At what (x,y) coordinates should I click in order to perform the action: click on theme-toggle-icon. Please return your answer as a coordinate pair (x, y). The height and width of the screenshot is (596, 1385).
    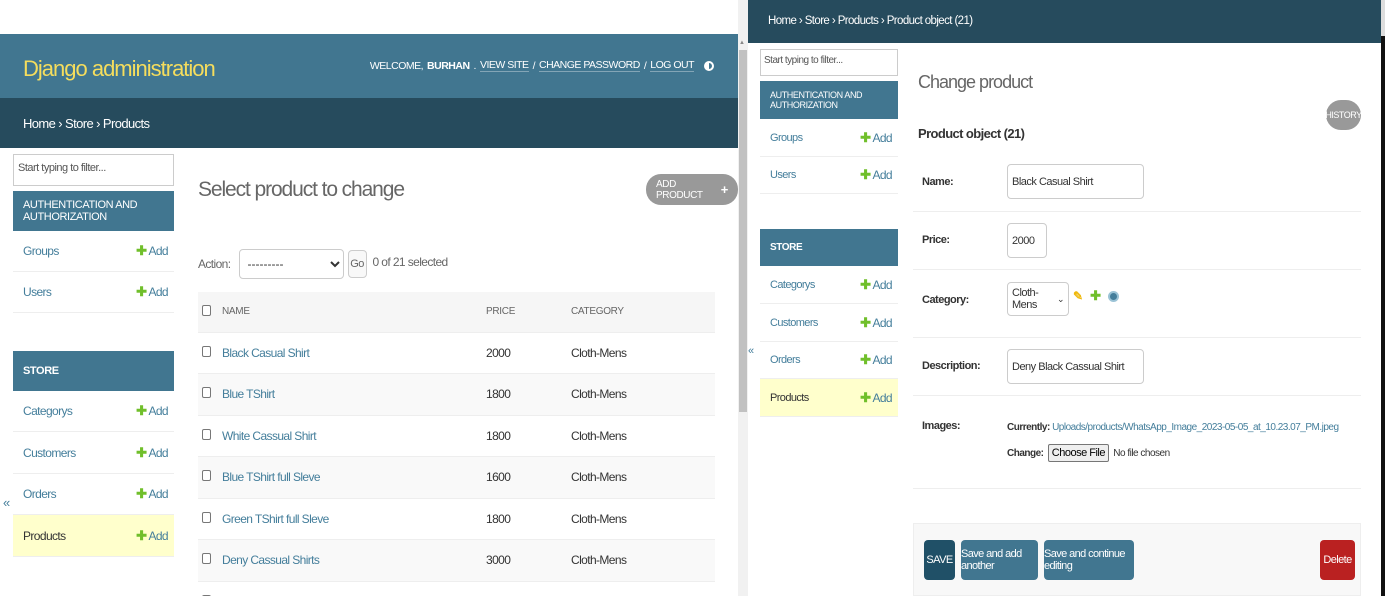
    Looking at the image, I should click on (709, 65).